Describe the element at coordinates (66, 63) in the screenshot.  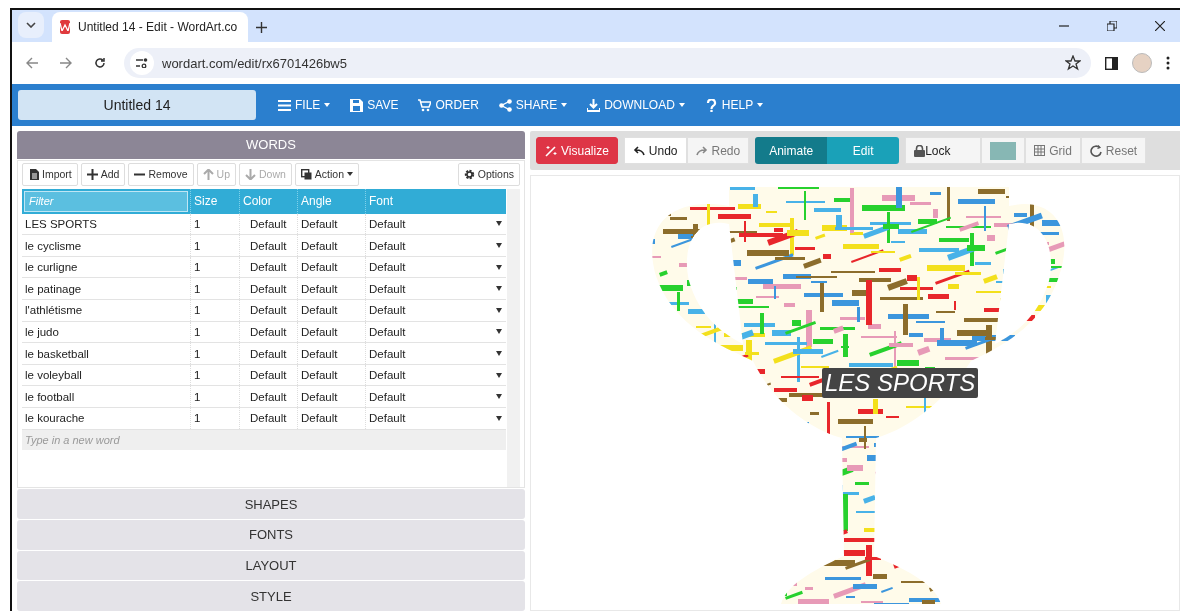
I see `arrow-right-icon` at that location.